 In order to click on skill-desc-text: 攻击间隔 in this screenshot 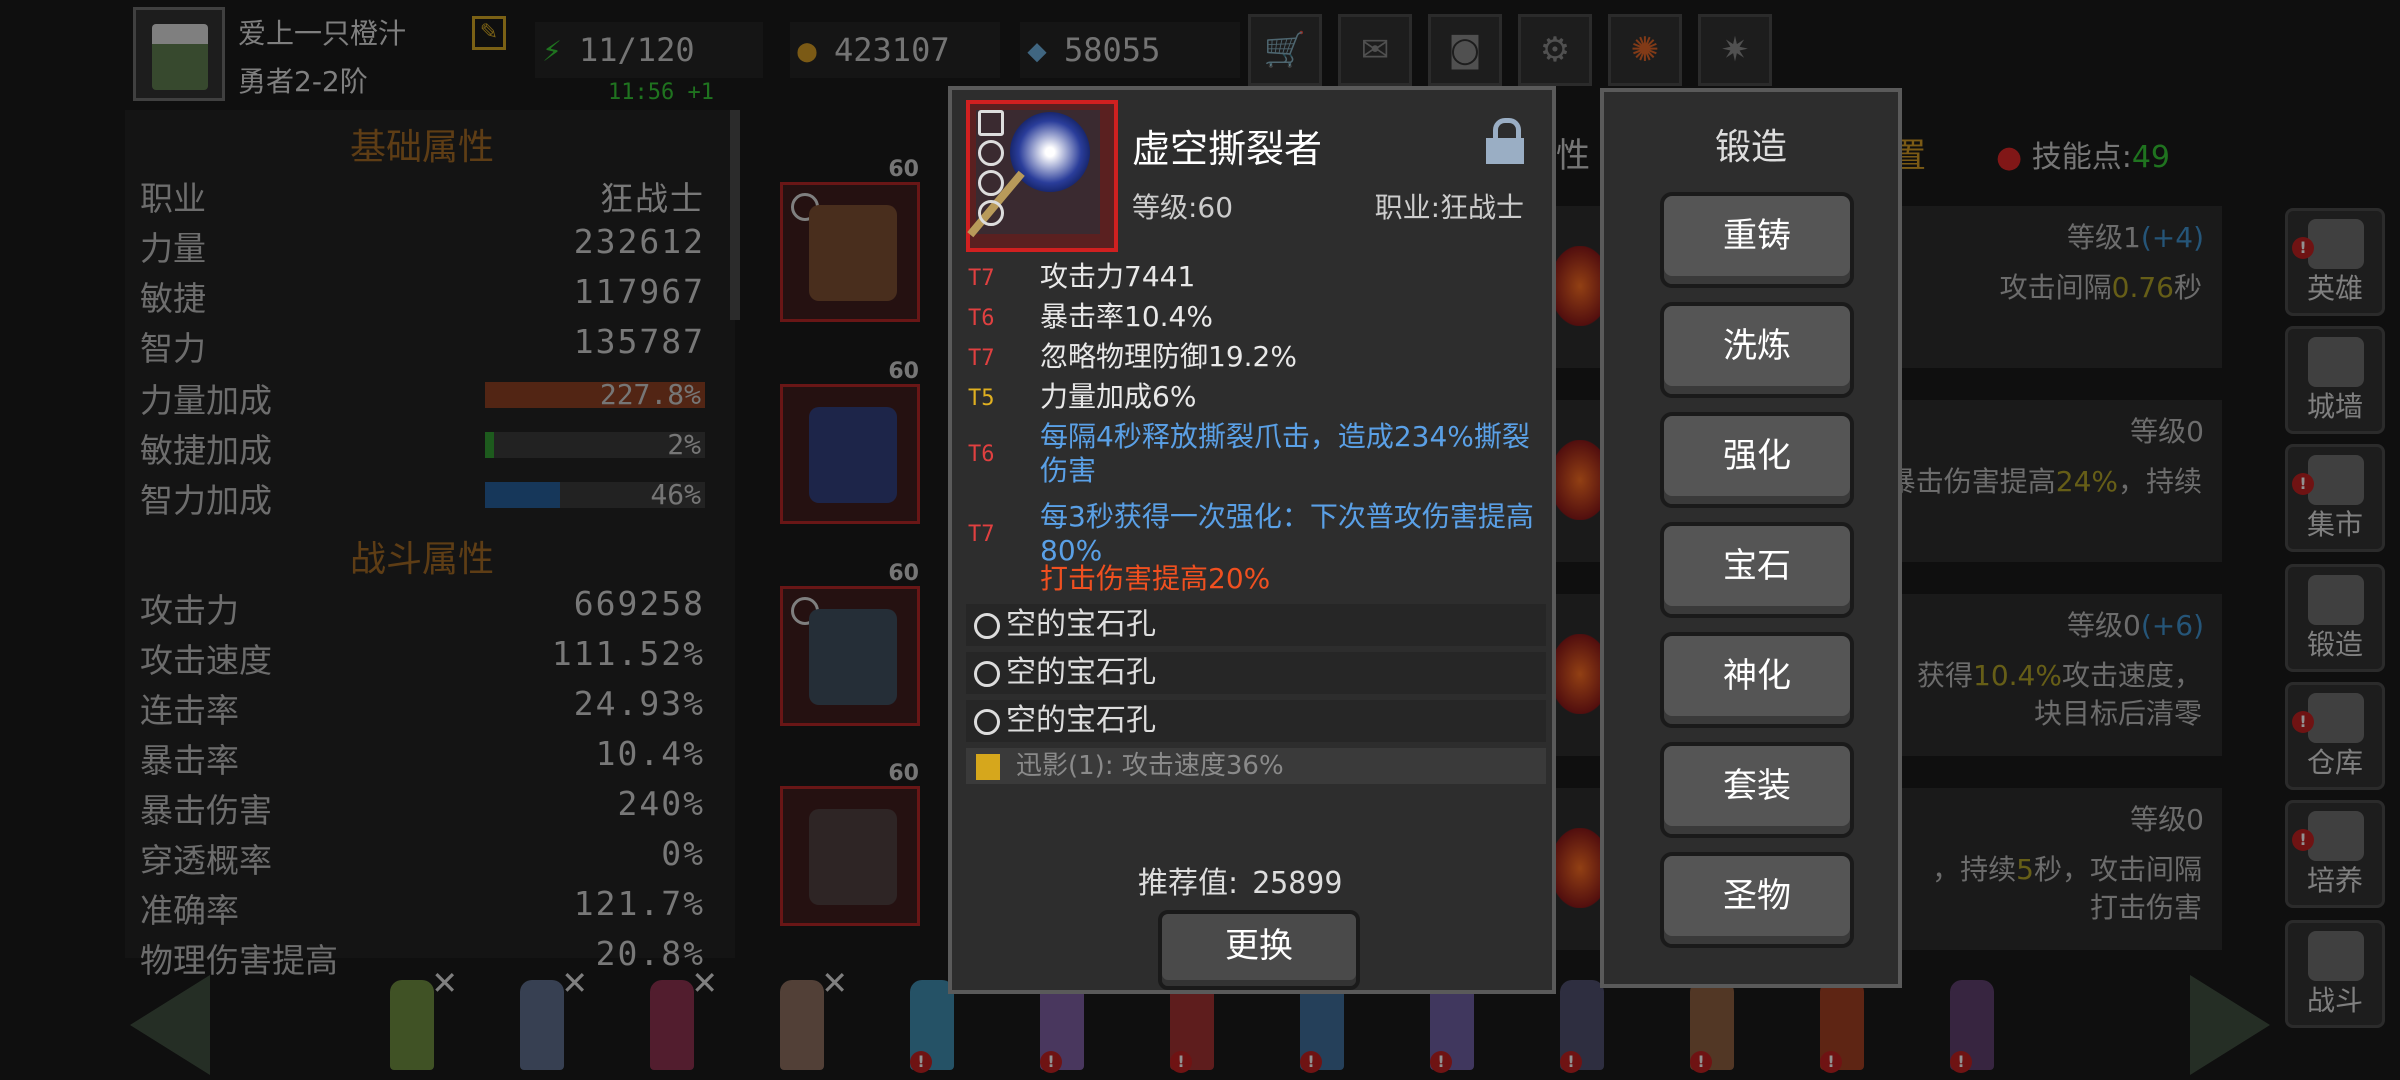, I will do `click(2055, 287)`.